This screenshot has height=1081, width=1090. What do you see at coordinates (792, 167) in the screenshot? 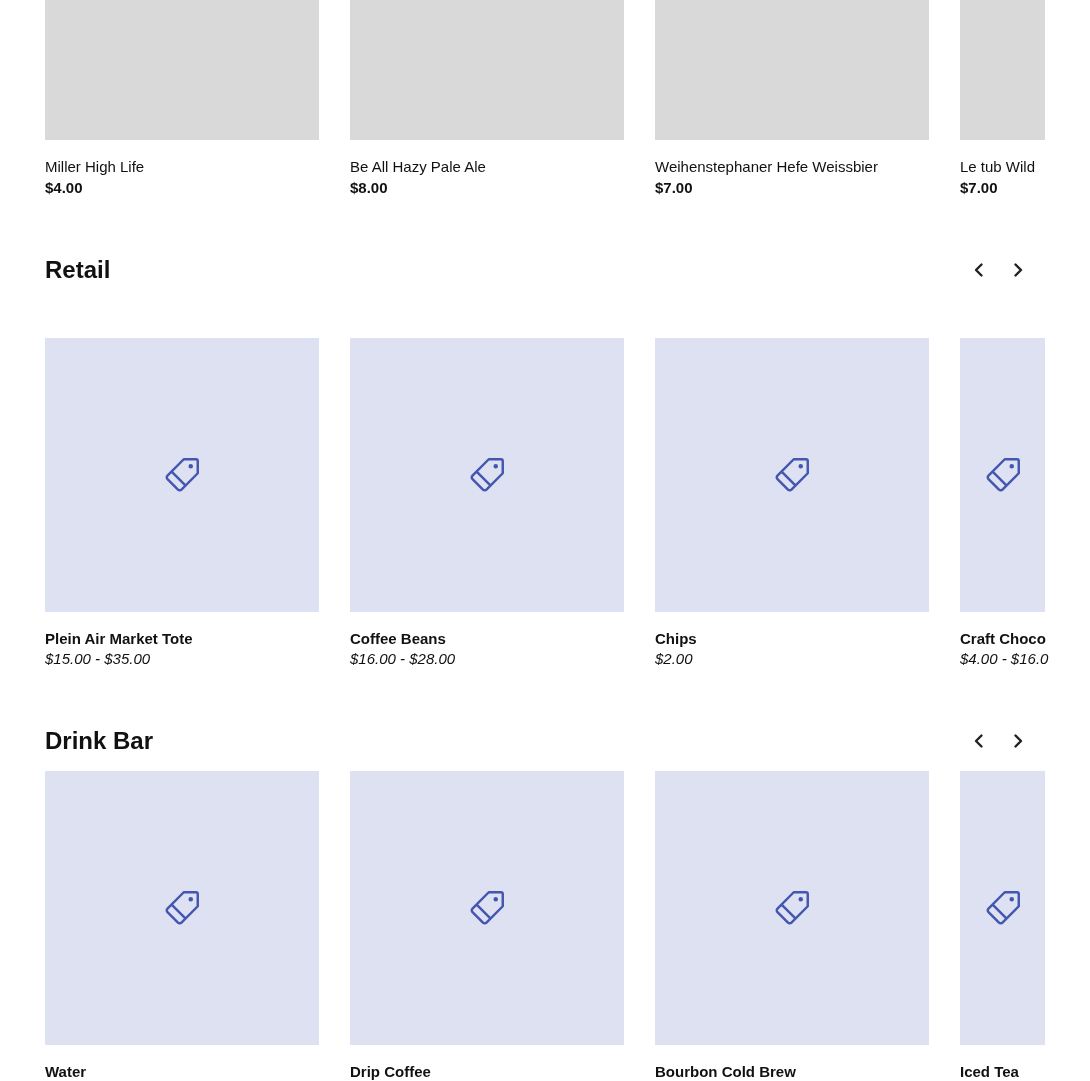
I see `product-name: Weihenstephaner Hefe Weissbier` at bounding box center [792, 167].